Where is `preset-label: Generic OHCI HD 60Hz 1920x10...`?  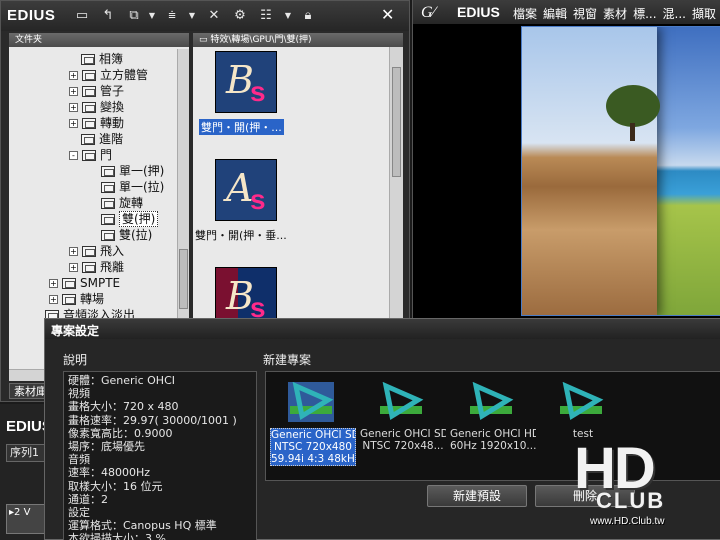 preset-label: Generic OHCI HD 60Hz 1920x10... is located at coordinates (493, 440).